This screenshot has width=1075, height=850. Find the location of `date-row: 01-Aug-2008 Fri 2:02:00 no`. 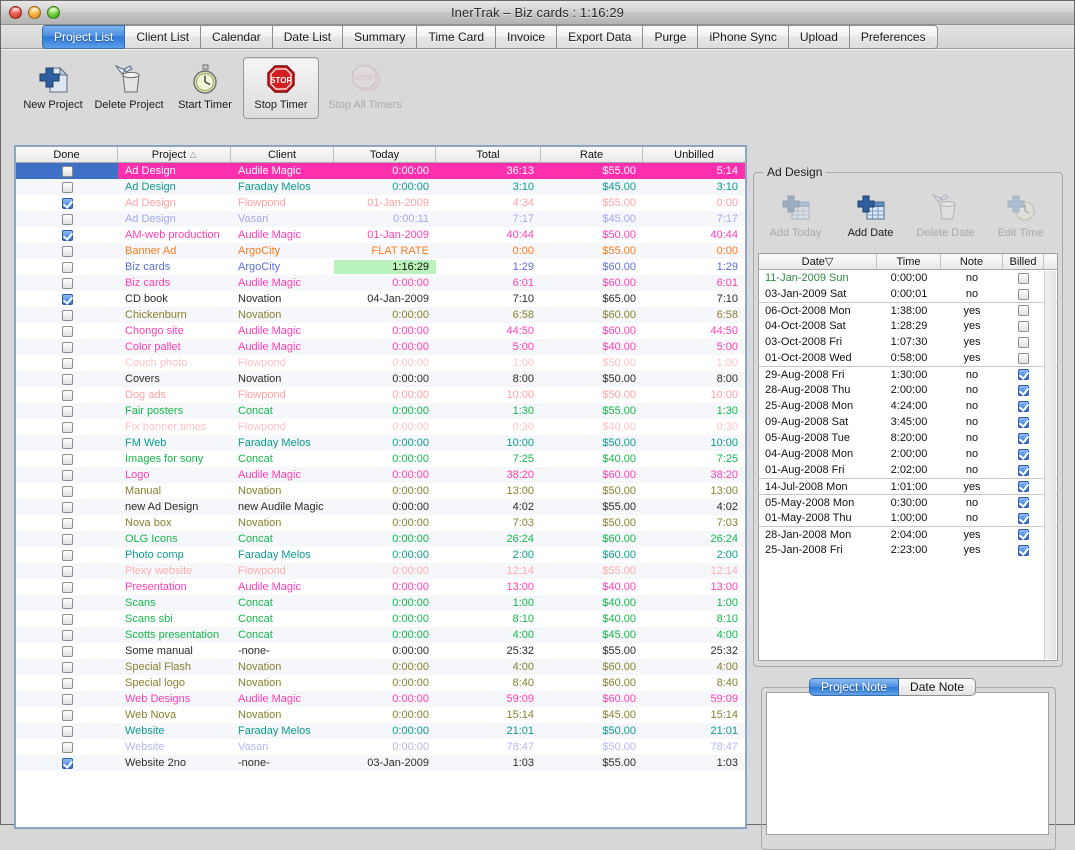

date-row: 01-Aug-2008 Fri 2:02:00 no is located at coordinates (908, 470).